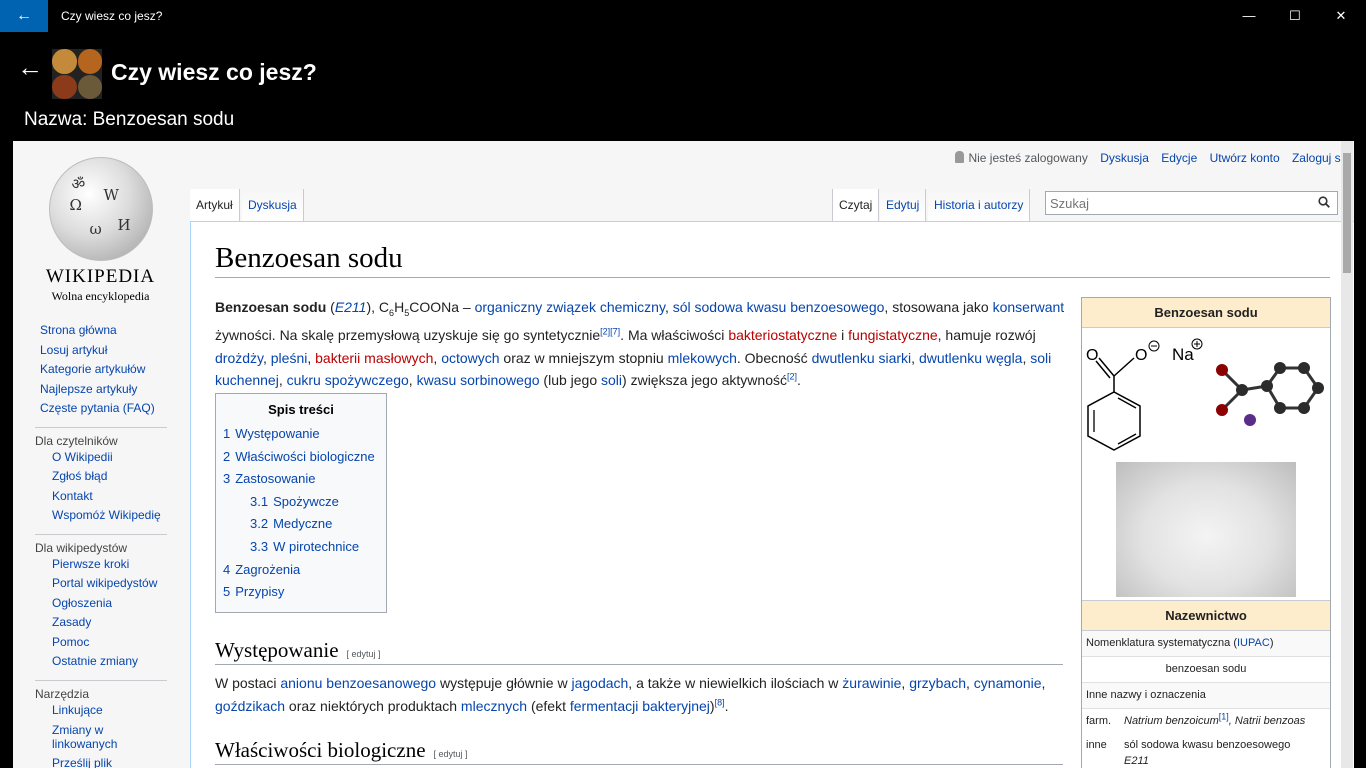  Describe the element at coordinates (374, 358) in the screenshot. I see `link-butyric-bacteria: bakterii masłowych` at that location.